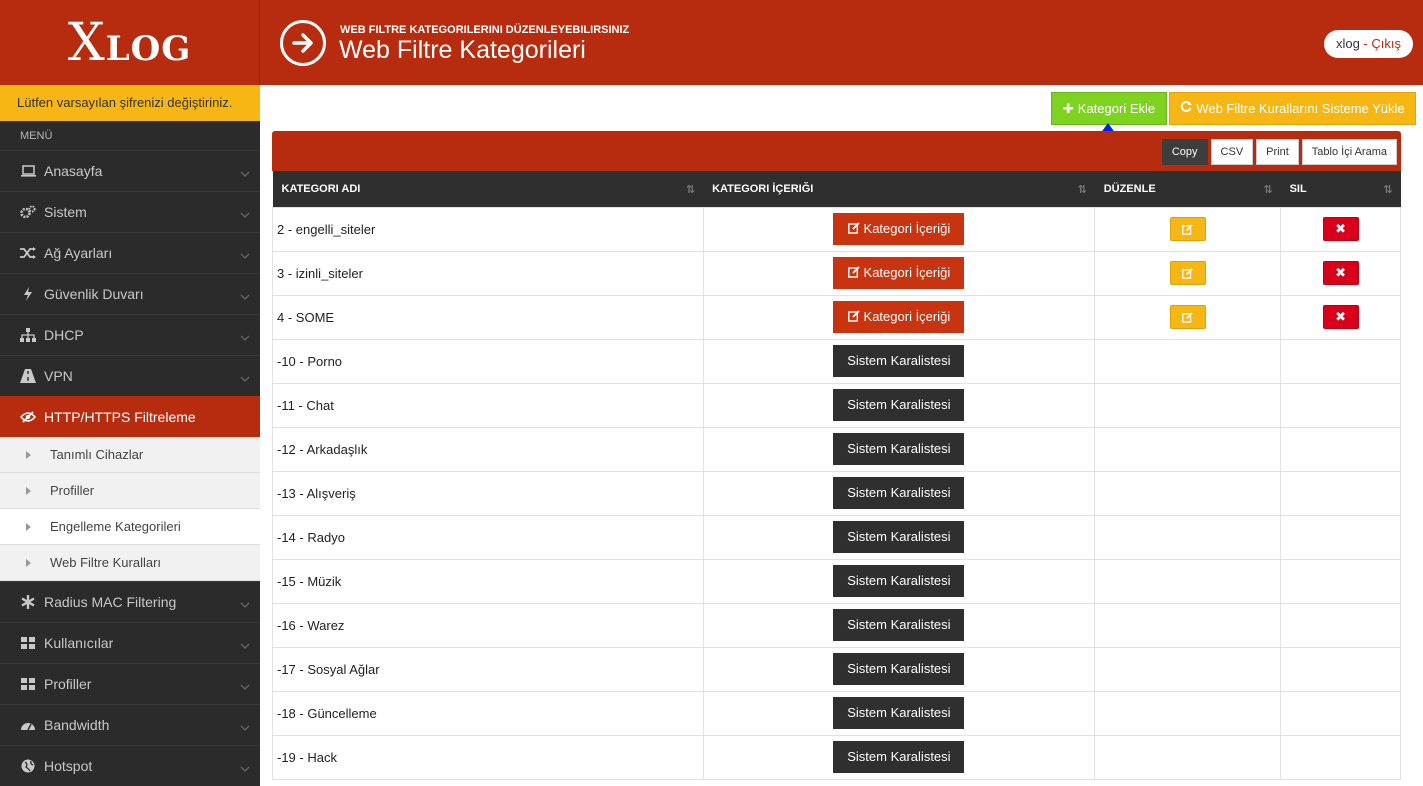  I want to click on sidebar-item-label: HTTP/HTTPS Filtreleme, so click(120, 417).